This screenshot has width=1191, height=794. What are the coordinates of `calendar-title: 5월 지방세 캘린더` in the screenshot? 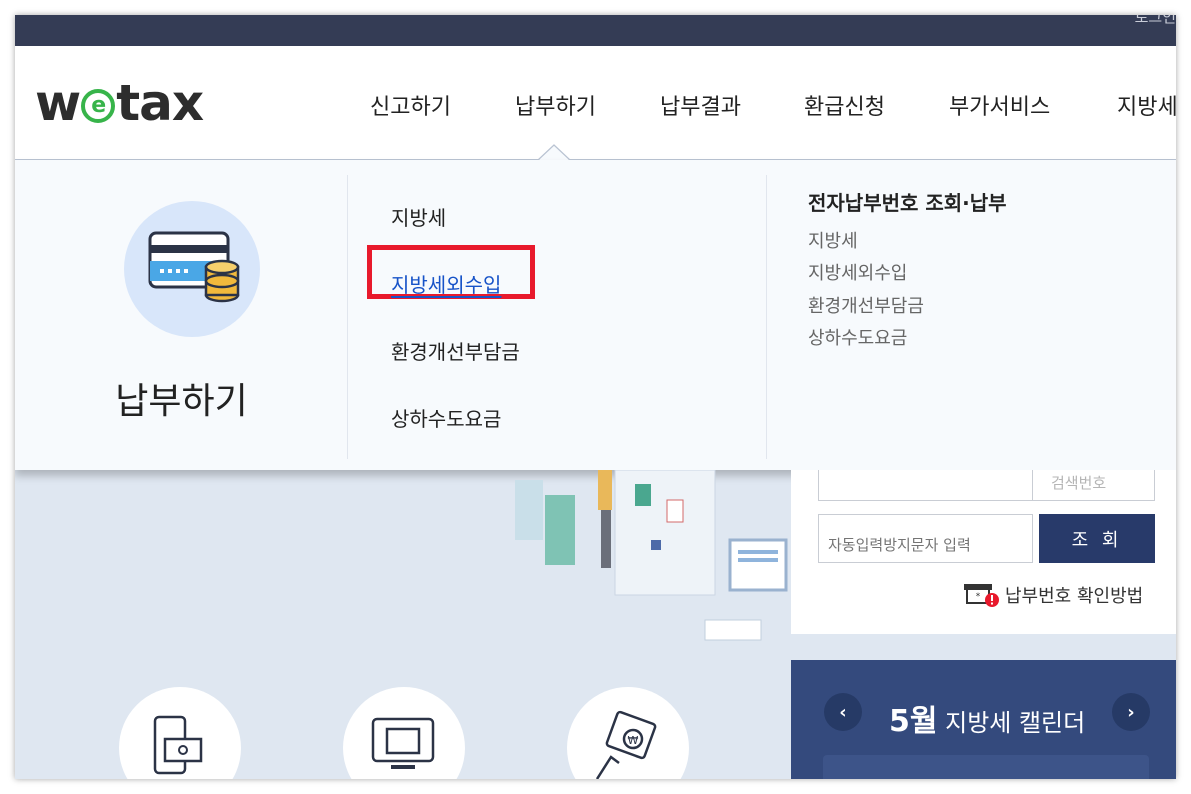 It's located at (987, 718).